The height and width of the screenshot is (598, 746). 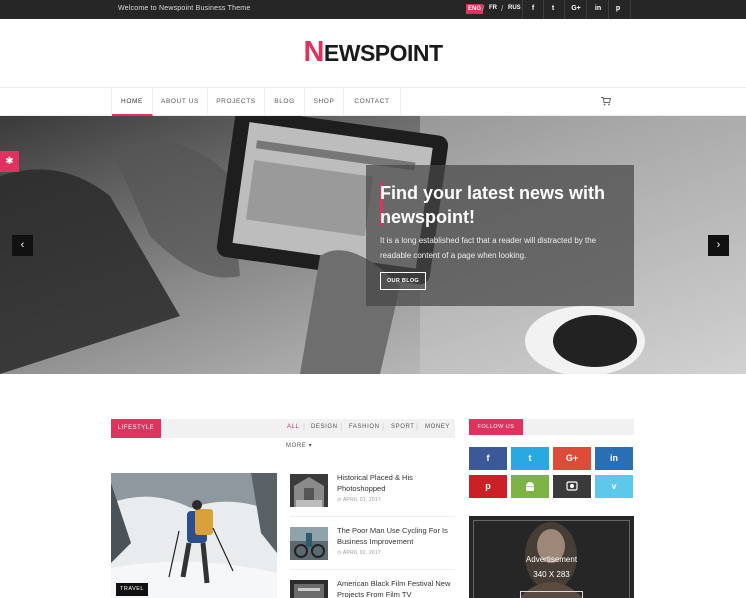 I want to click on category-tag: TRAVEL, so click(x=132, y=589).